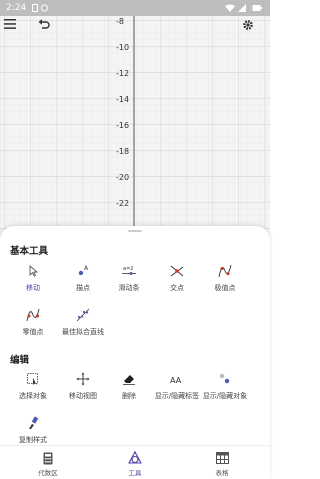 This screenshot has width=320, height=479. I want to click on extremum-icon, so click(225, 271).